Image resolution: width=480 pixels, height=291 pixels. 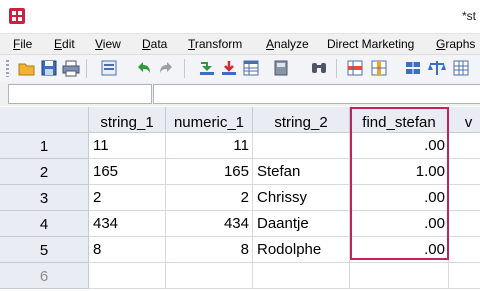 I want to click on column-header-find_stefan: find_stefan, so click(x=399, y=120).